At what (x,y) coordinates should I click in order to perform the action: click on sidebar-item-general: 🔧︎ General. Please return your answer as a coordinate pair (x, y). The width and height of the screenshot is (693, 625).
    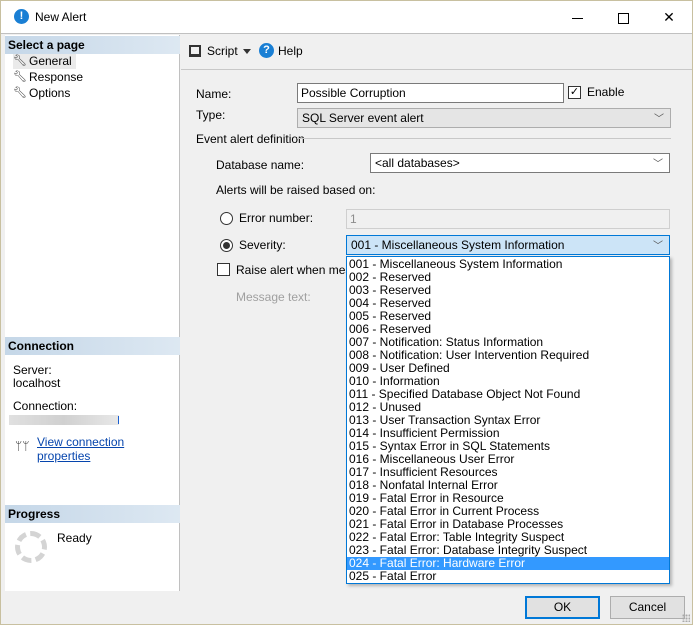
    Looking at the image, I should click on (44, 61).